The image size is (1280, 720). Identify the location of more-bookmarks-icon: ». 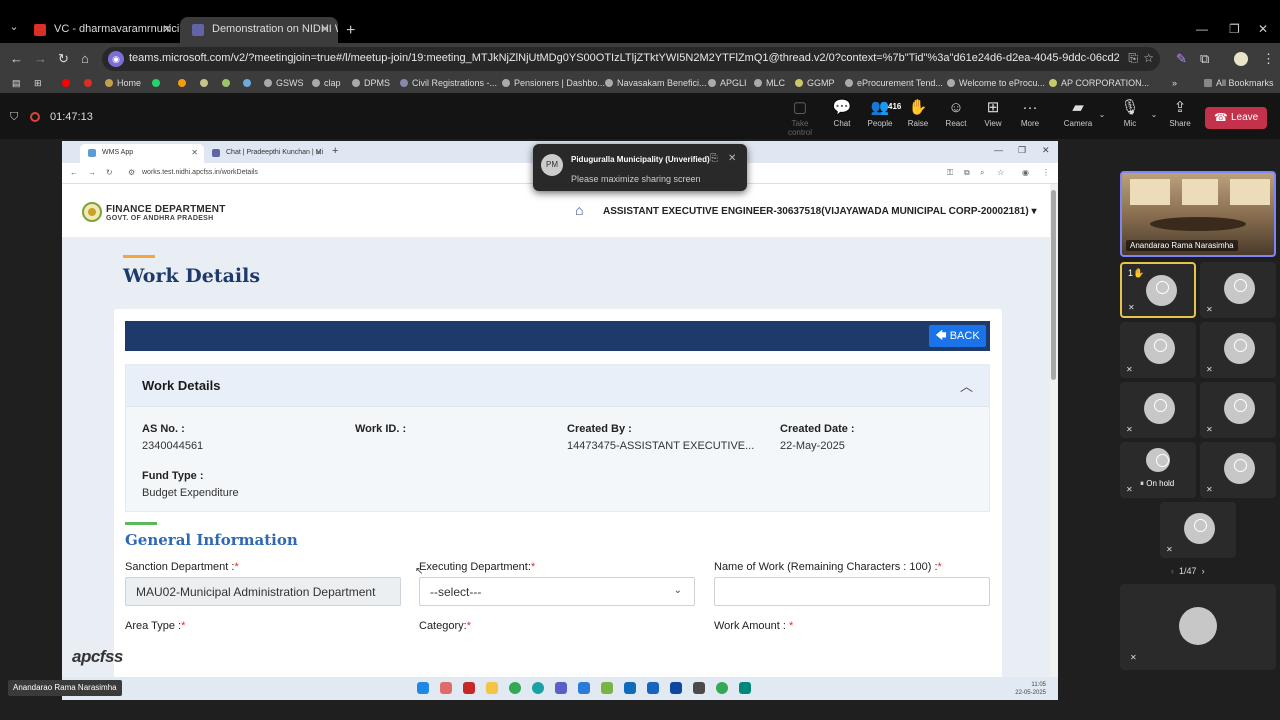
(1174, 83).